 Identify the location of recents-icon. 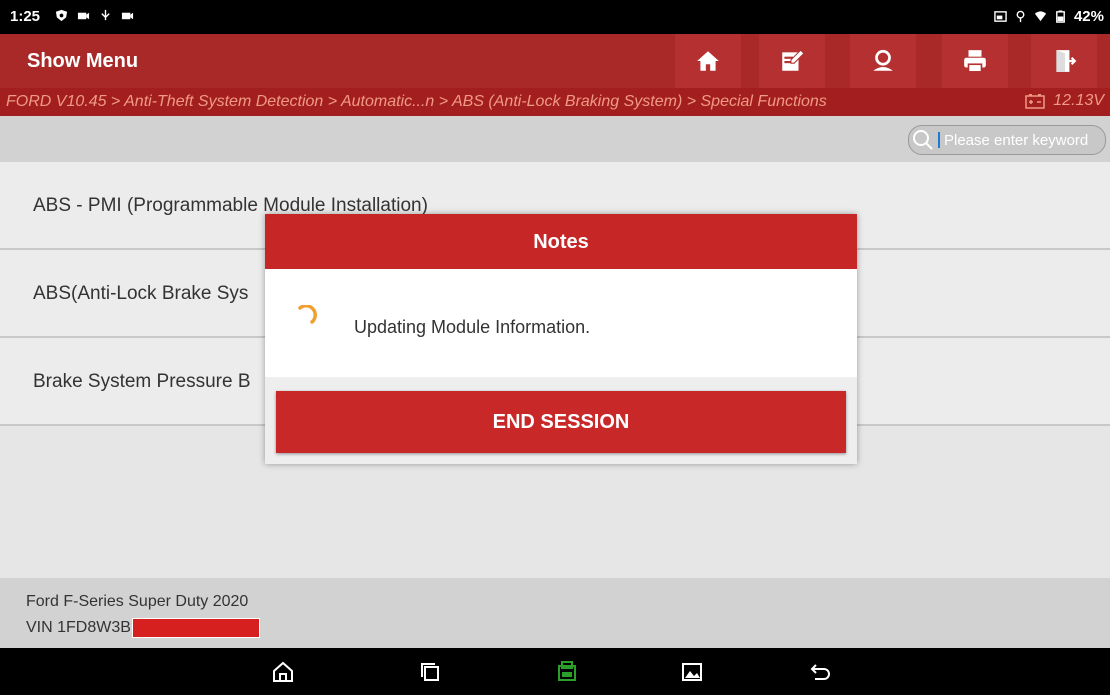
(430, 672).